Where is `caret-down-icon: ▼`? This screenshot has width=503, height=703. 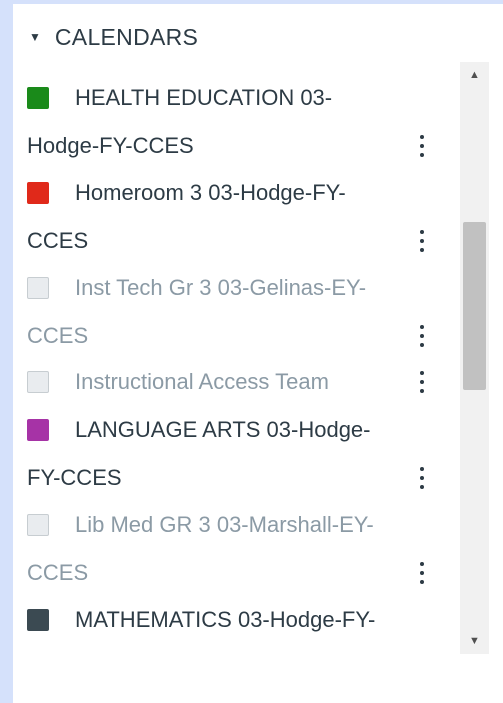 caret-down-icon: ▼ is located at coordinates (35, 37).